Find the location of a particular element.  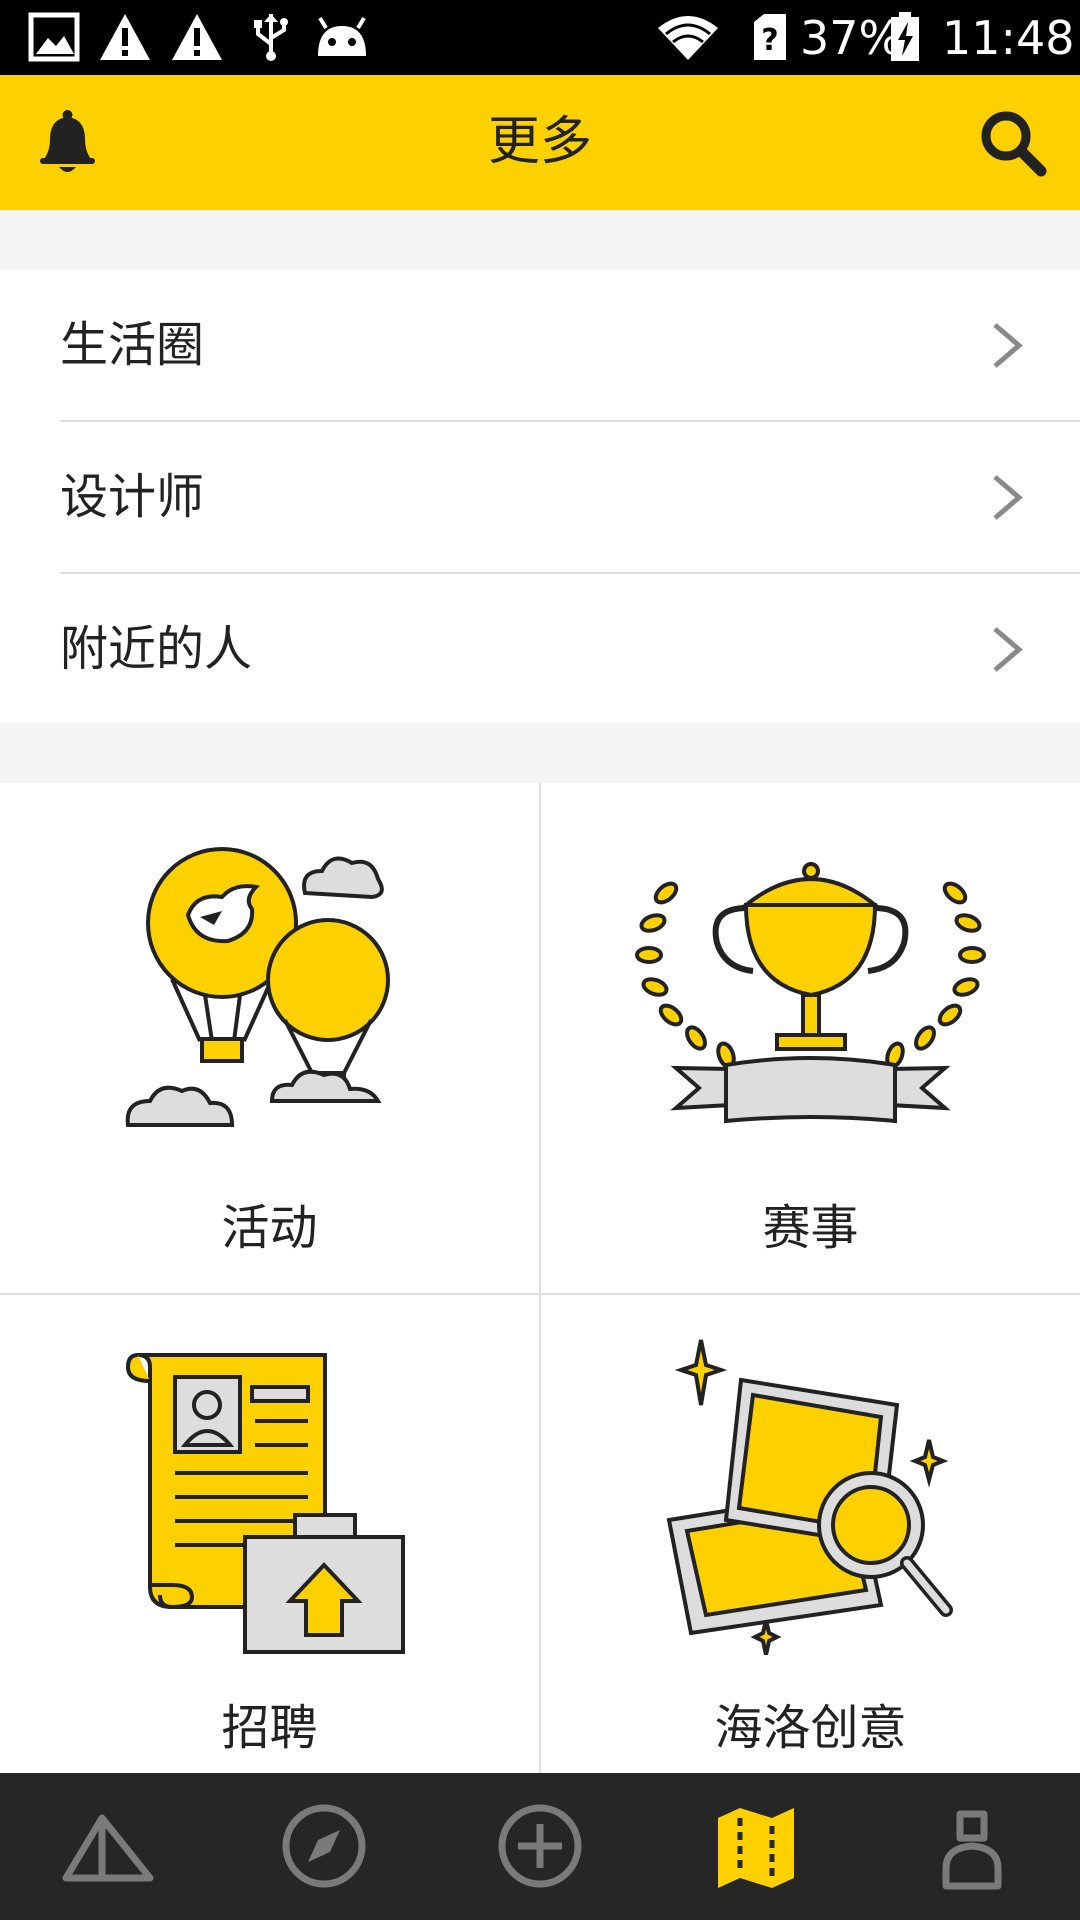

battery-charging-icon is located at coordinates (905, 36).